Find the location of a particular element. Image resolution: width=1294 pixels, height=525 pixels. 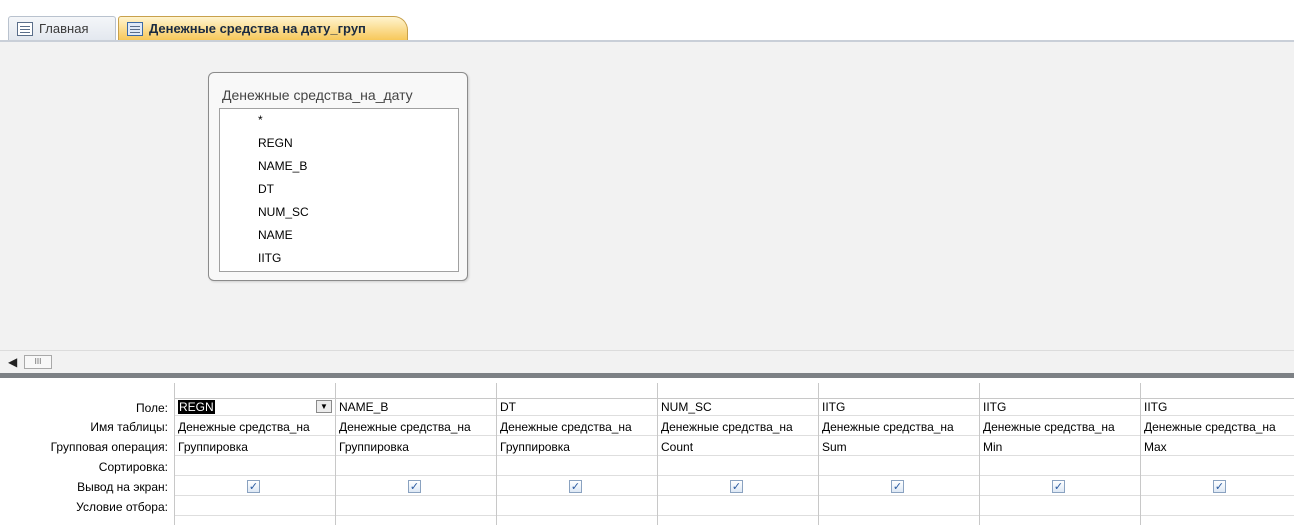

row-label-sort: Сортировка: is located at coordinates (133, 467).